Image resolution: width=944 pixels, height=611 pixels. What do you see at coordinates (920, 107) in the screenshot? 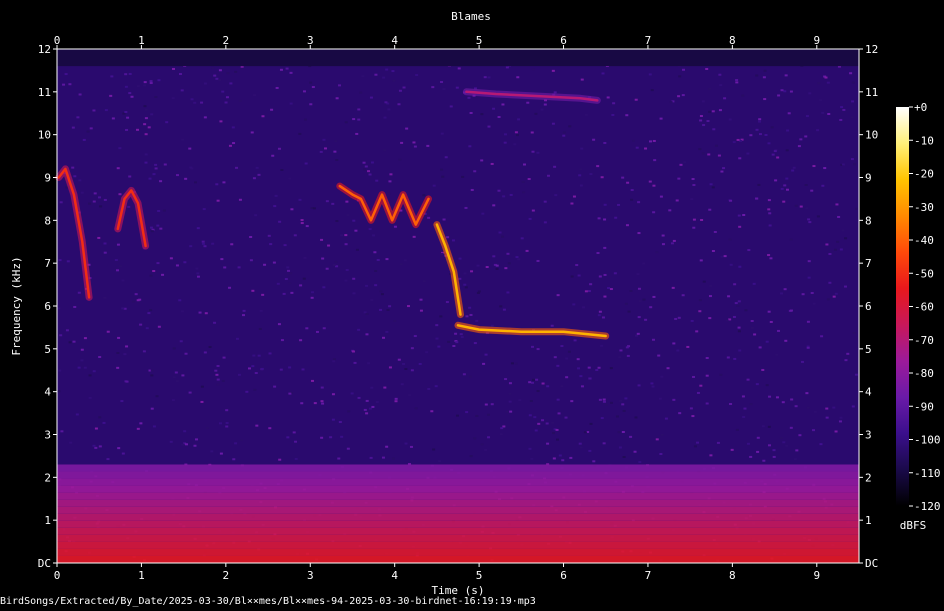
I see `colorbar-tick-label: +0` at bounding box center [920, 107].